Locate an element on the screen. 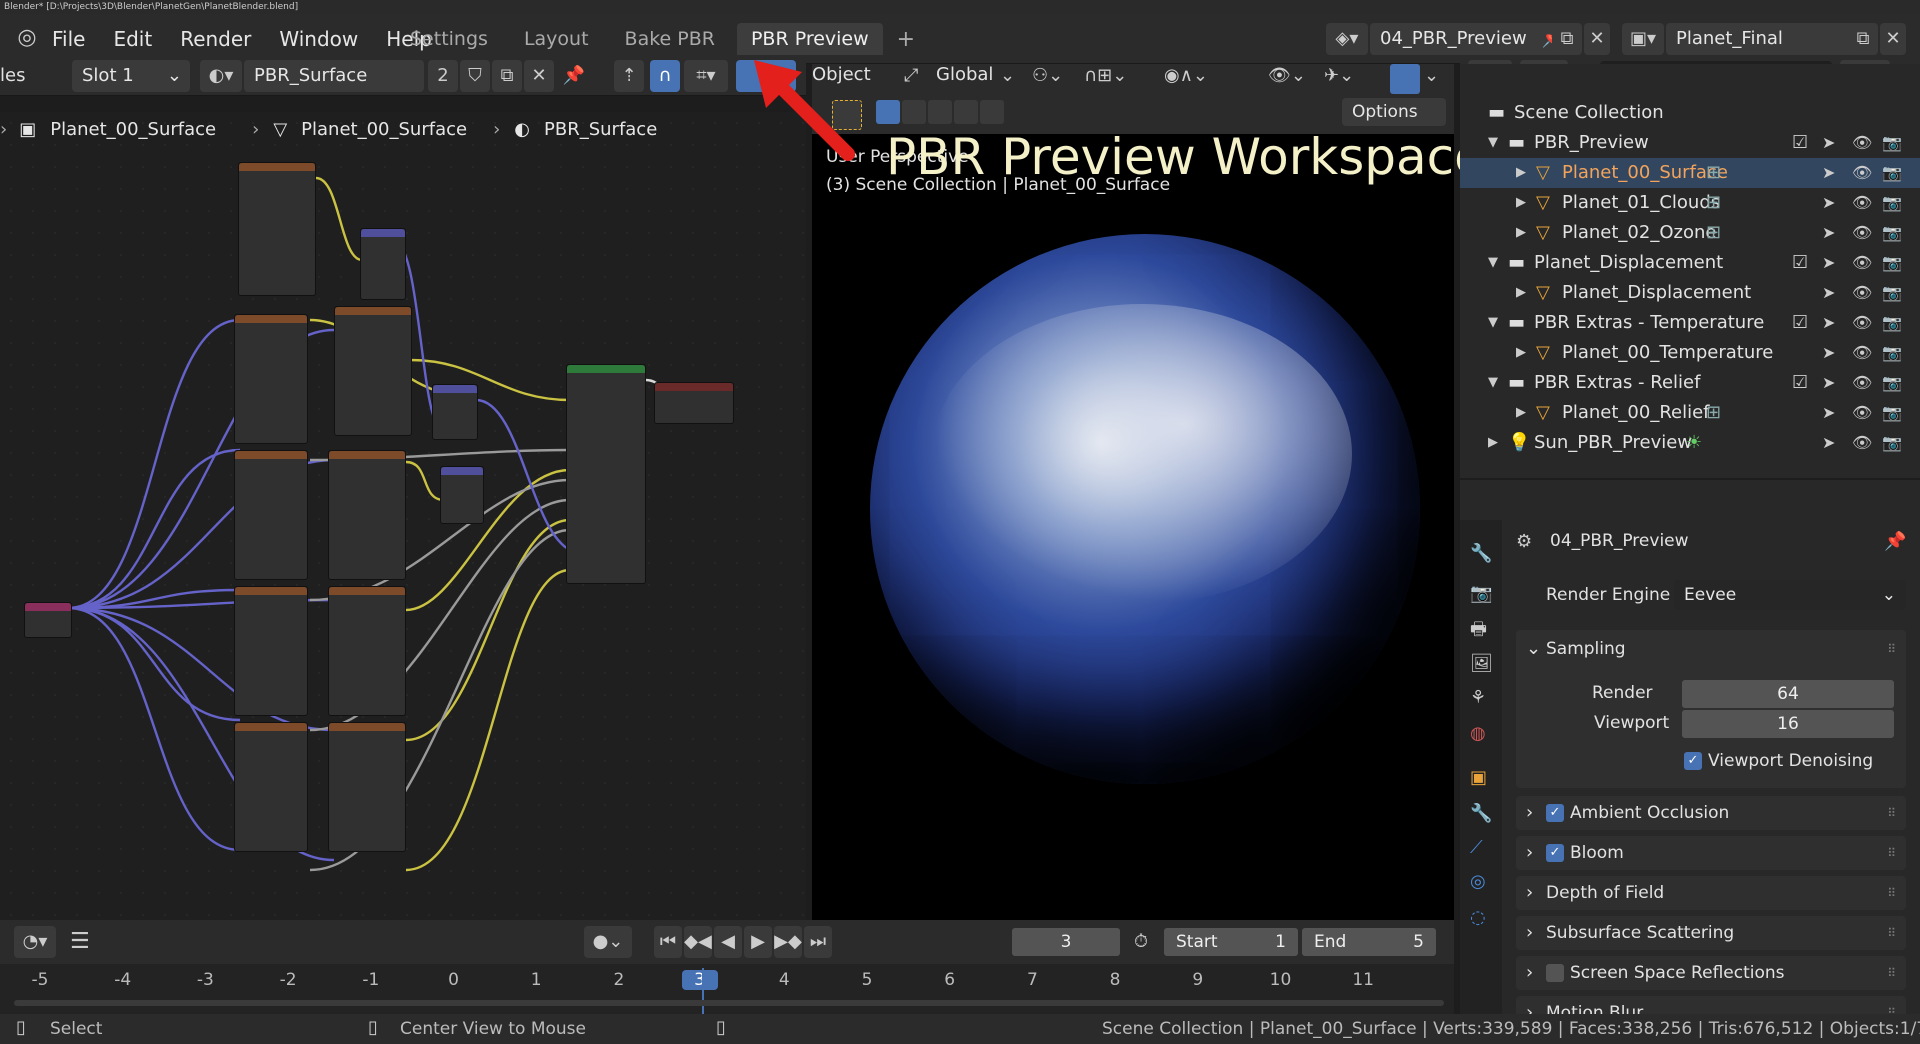 The height and width of the screenshot is (1044, 1920). play-icon: ▶ is located at coordinates (758, 942).